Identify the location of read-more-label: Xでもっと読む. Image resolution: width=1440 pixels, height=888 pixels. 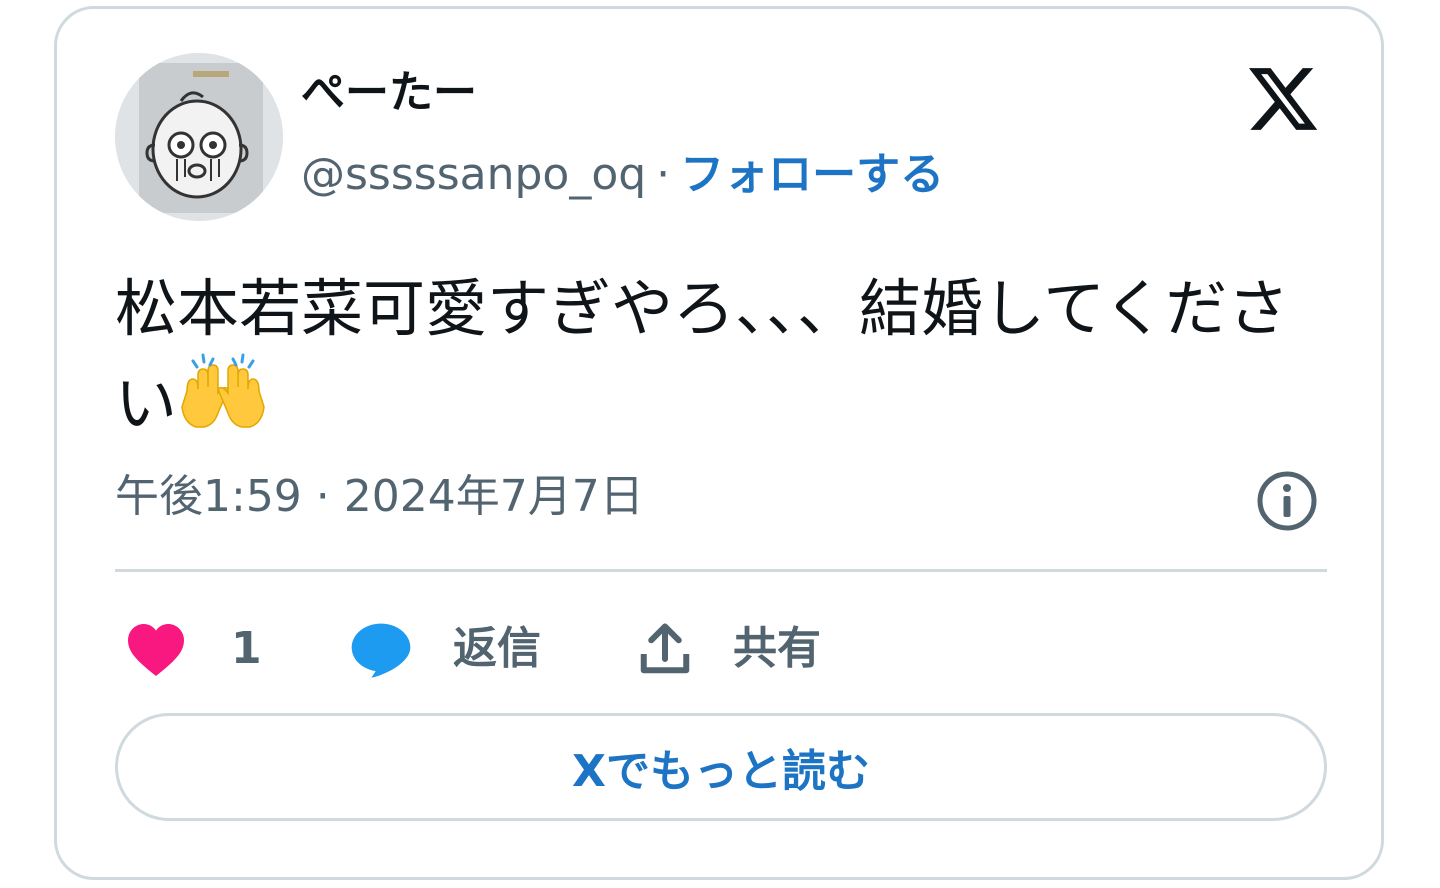
(721, 771).